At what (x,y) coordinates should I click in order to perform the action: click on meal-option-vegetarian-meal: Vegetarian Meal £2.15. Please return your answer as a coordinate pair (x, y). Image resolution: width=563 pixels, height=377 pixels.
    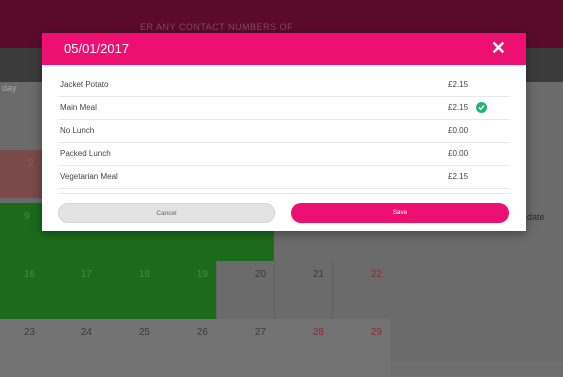
    Looking at the image, I should click on (284, 177).